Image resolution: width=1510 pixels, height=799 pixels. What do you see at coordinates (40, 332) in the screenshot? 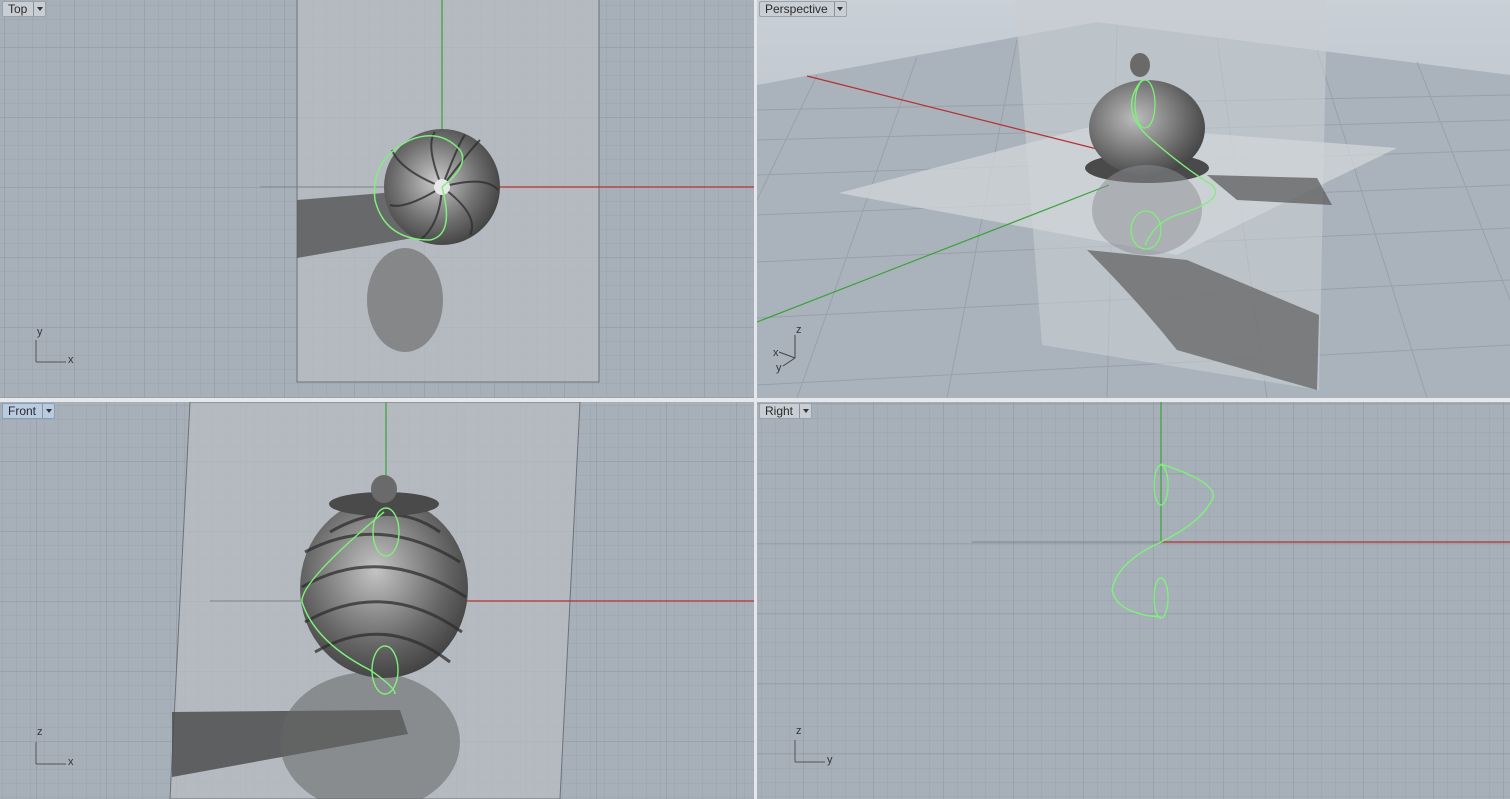
I see `axis-label-v: y` at bounding box center [40, 332].